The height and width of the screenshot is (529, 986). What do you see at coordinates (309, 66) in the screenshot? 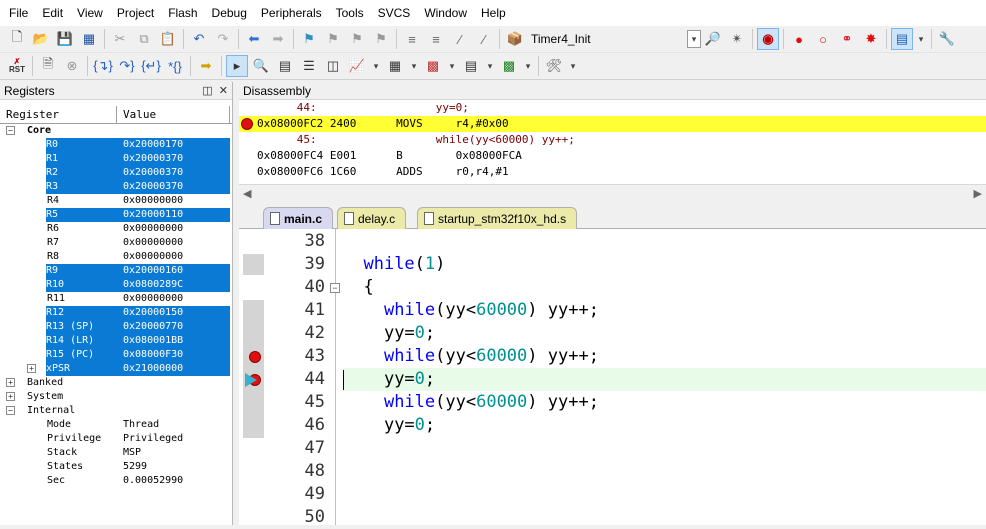
I see `registers-window-icon: ☰` at bounding box center [309, 66].